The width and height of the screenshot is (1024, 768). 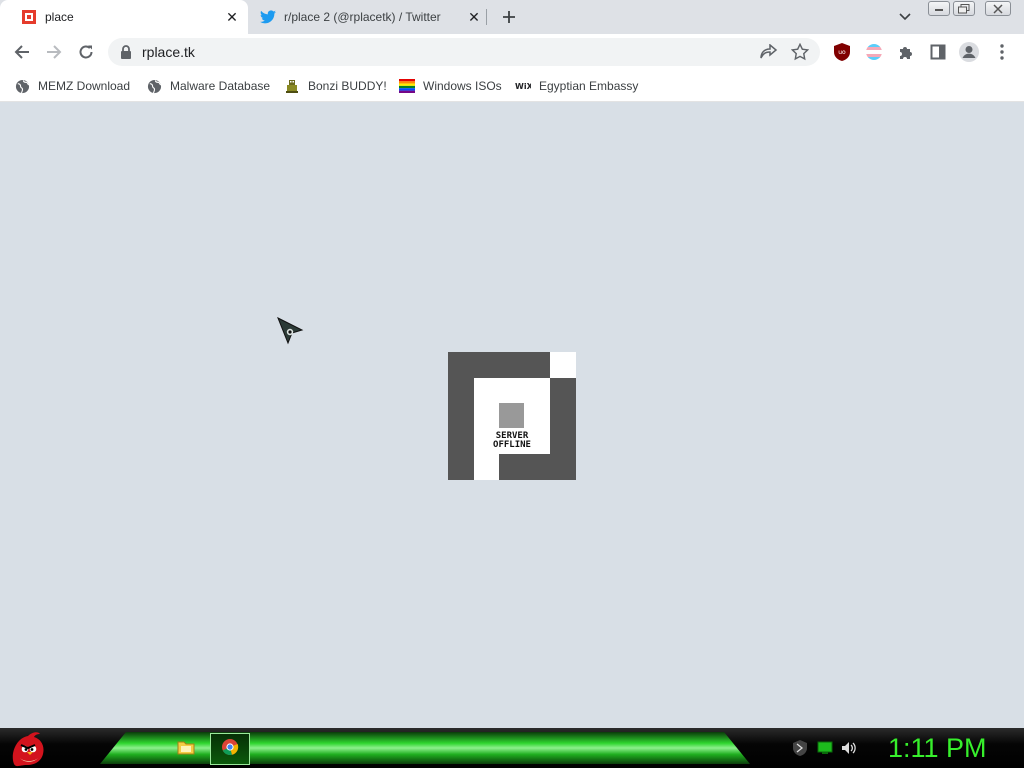 What do you see at coordinates (512, 748) in the screenshot?
I see `taskbar: 1:11 PM` at bounding box center [512, 748].